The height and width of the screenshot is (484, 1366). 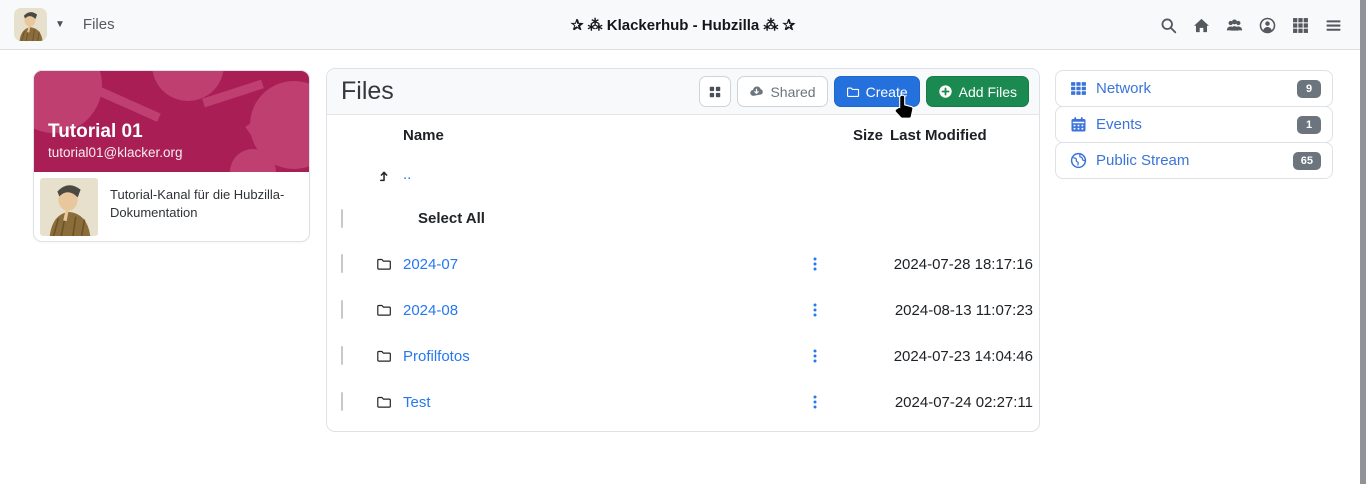 I want to click on app-context-label: Files, so click(x=98, y=24).